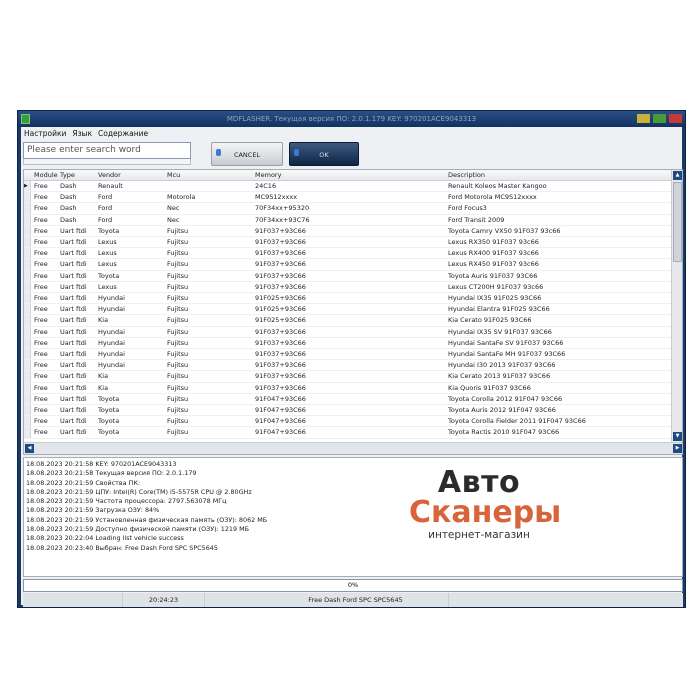  What do you see at coordinates (485, 512) in the screenshot?
I see `logo-line2: Сканеры` at bounding box center [485, 512].